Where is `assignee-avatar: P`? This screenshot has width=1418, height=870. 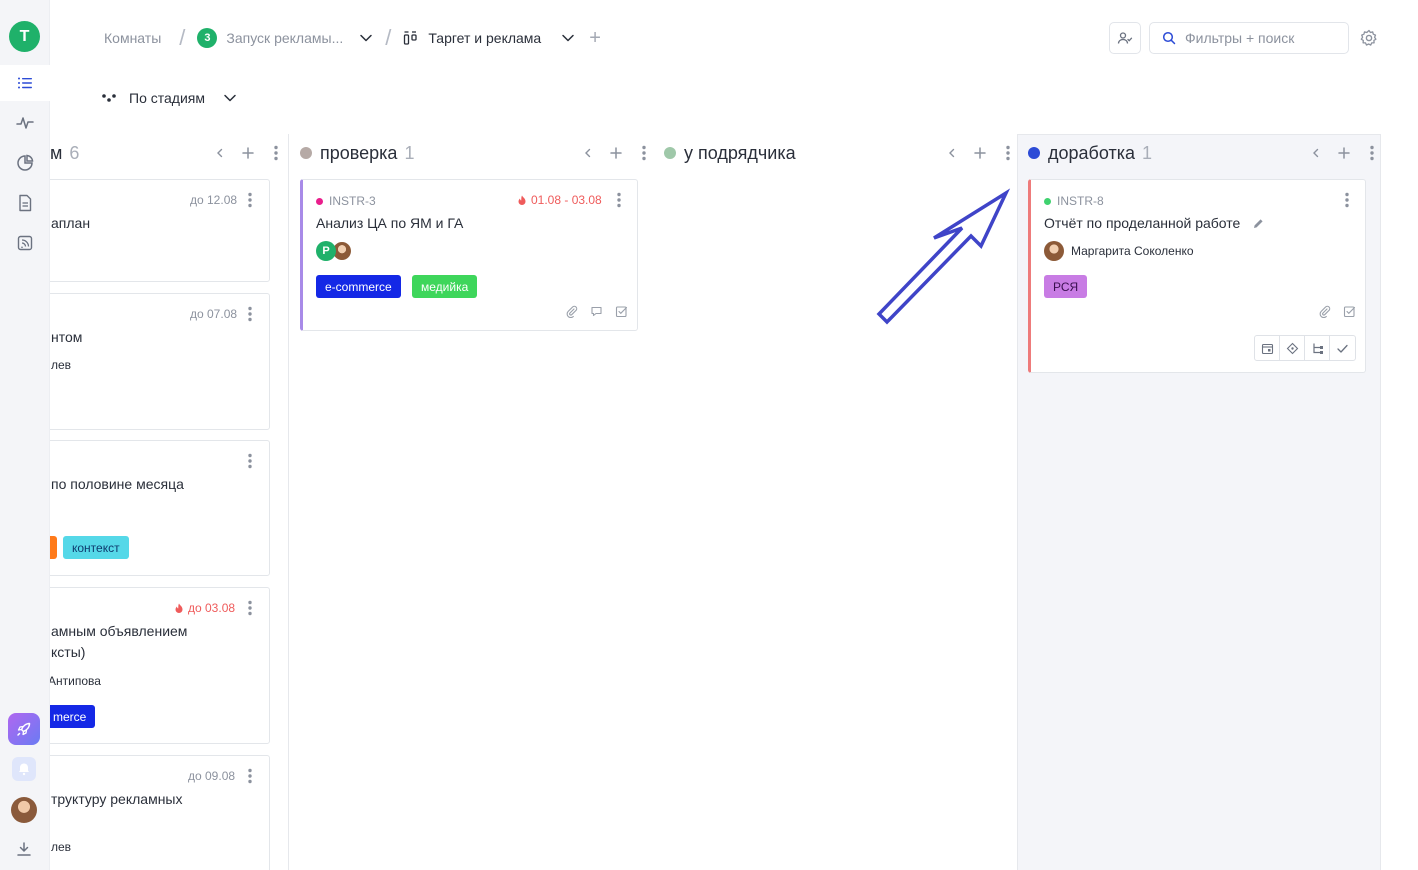
assignee-avatar: P is located at coordinates (326, 251).